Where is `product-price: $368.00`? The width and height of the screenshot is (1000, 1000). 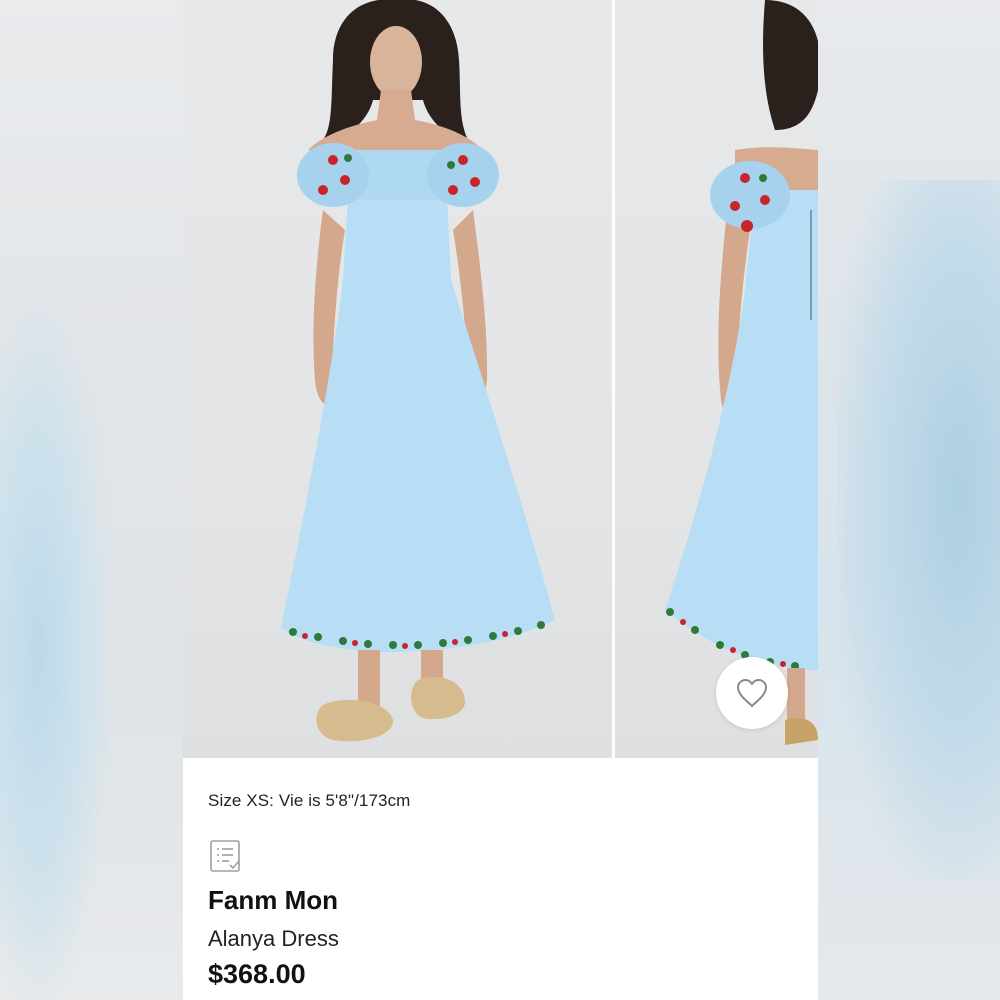
product-price: $368.00 is located at coordinates (257, 974).